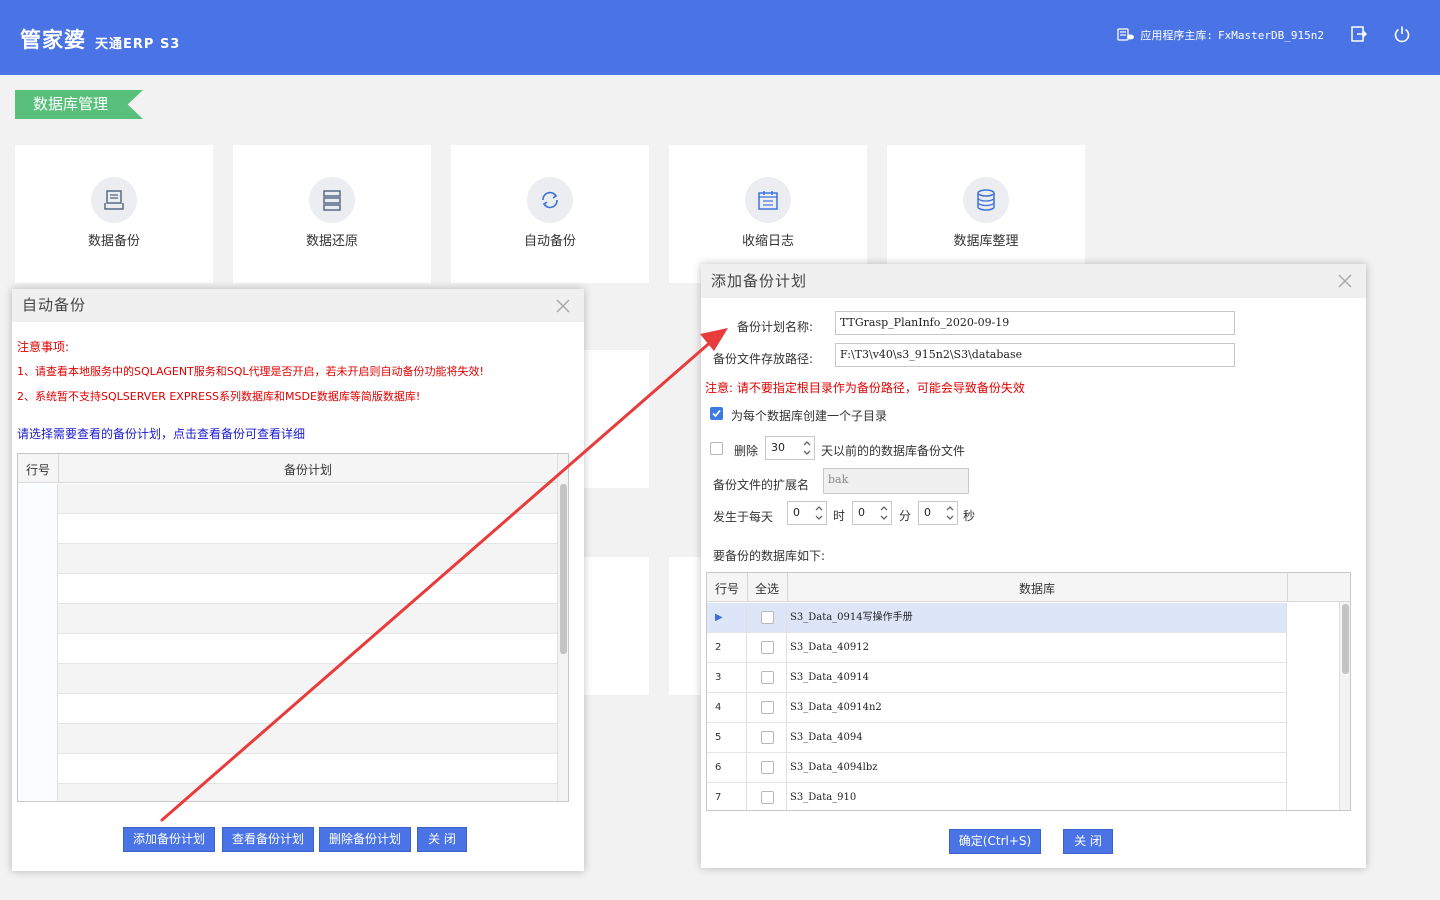 This screenshot has height=900, width=1440. What do you see at coordinates (549, 241) in the screenshot?
I see `tile-label: 自动备份` at bounding box center [549, 241].